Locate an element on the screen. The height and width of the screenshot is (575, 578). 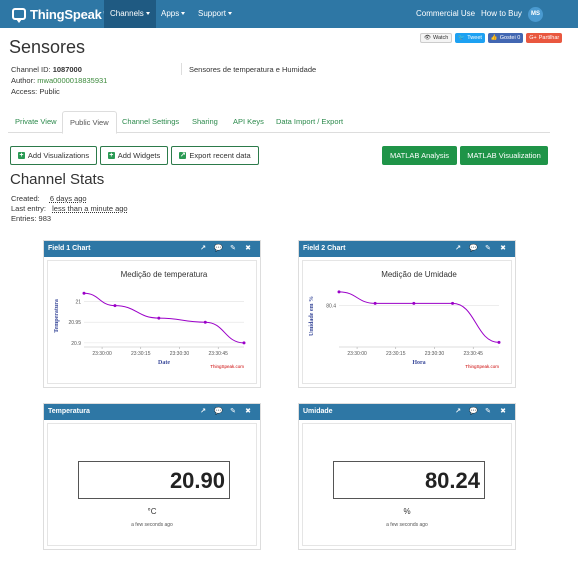
divider is located at coordinates (181, 69).